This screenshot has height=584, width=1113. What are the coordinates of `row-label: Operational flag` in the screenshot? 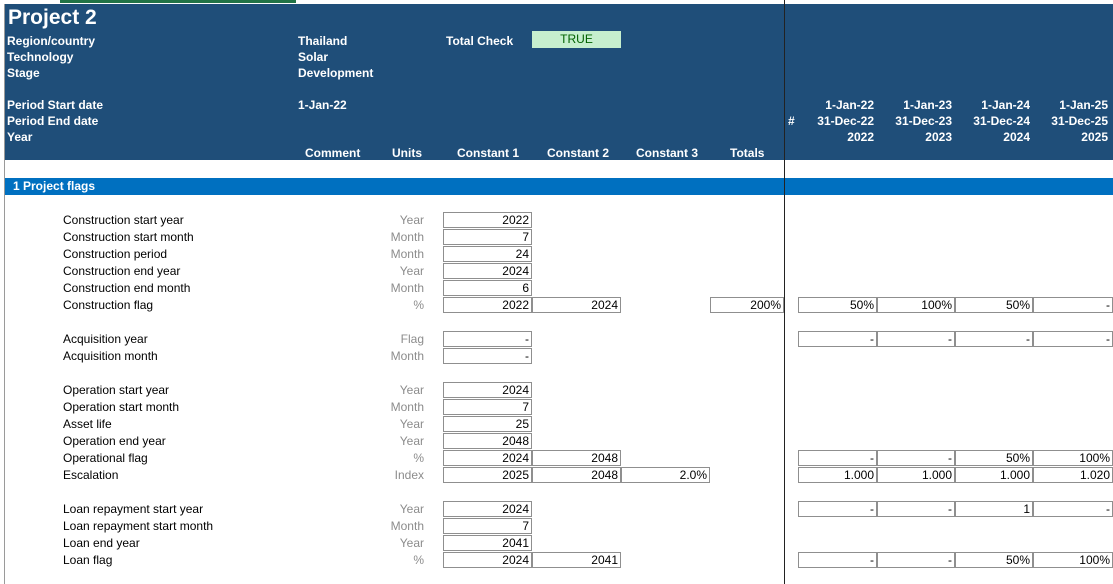 It's located at (105, 458).